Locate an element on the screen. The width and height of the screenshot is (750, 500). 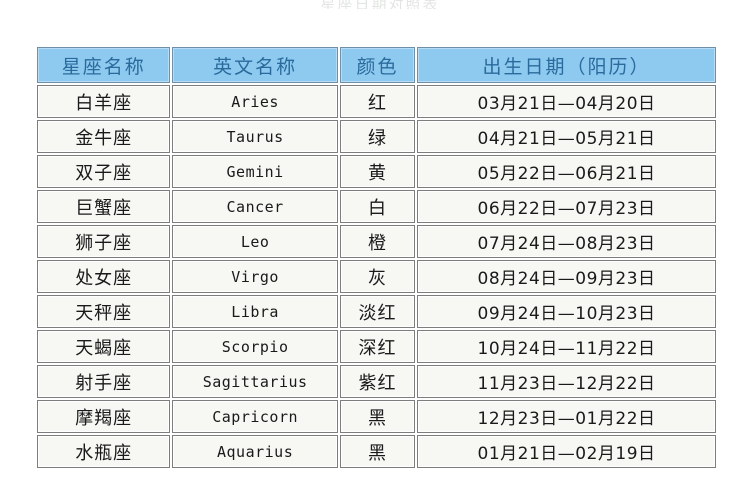
cell-zodiac-name: 狮子座 is located at coordinates (104, 241).